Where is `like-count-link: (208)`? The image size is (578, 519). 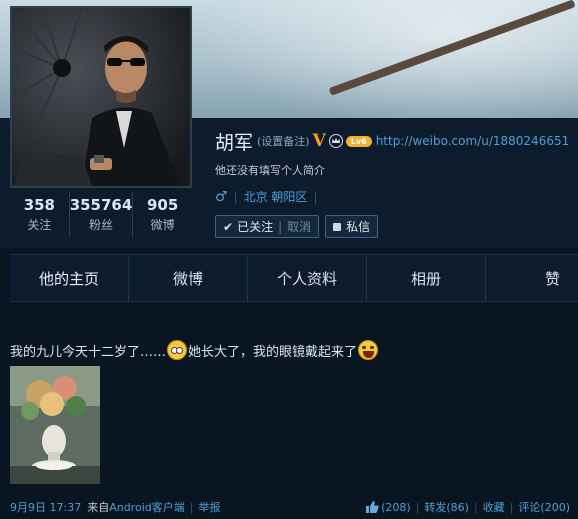 like-count-link: (208) is located at coordinates (396, 507).